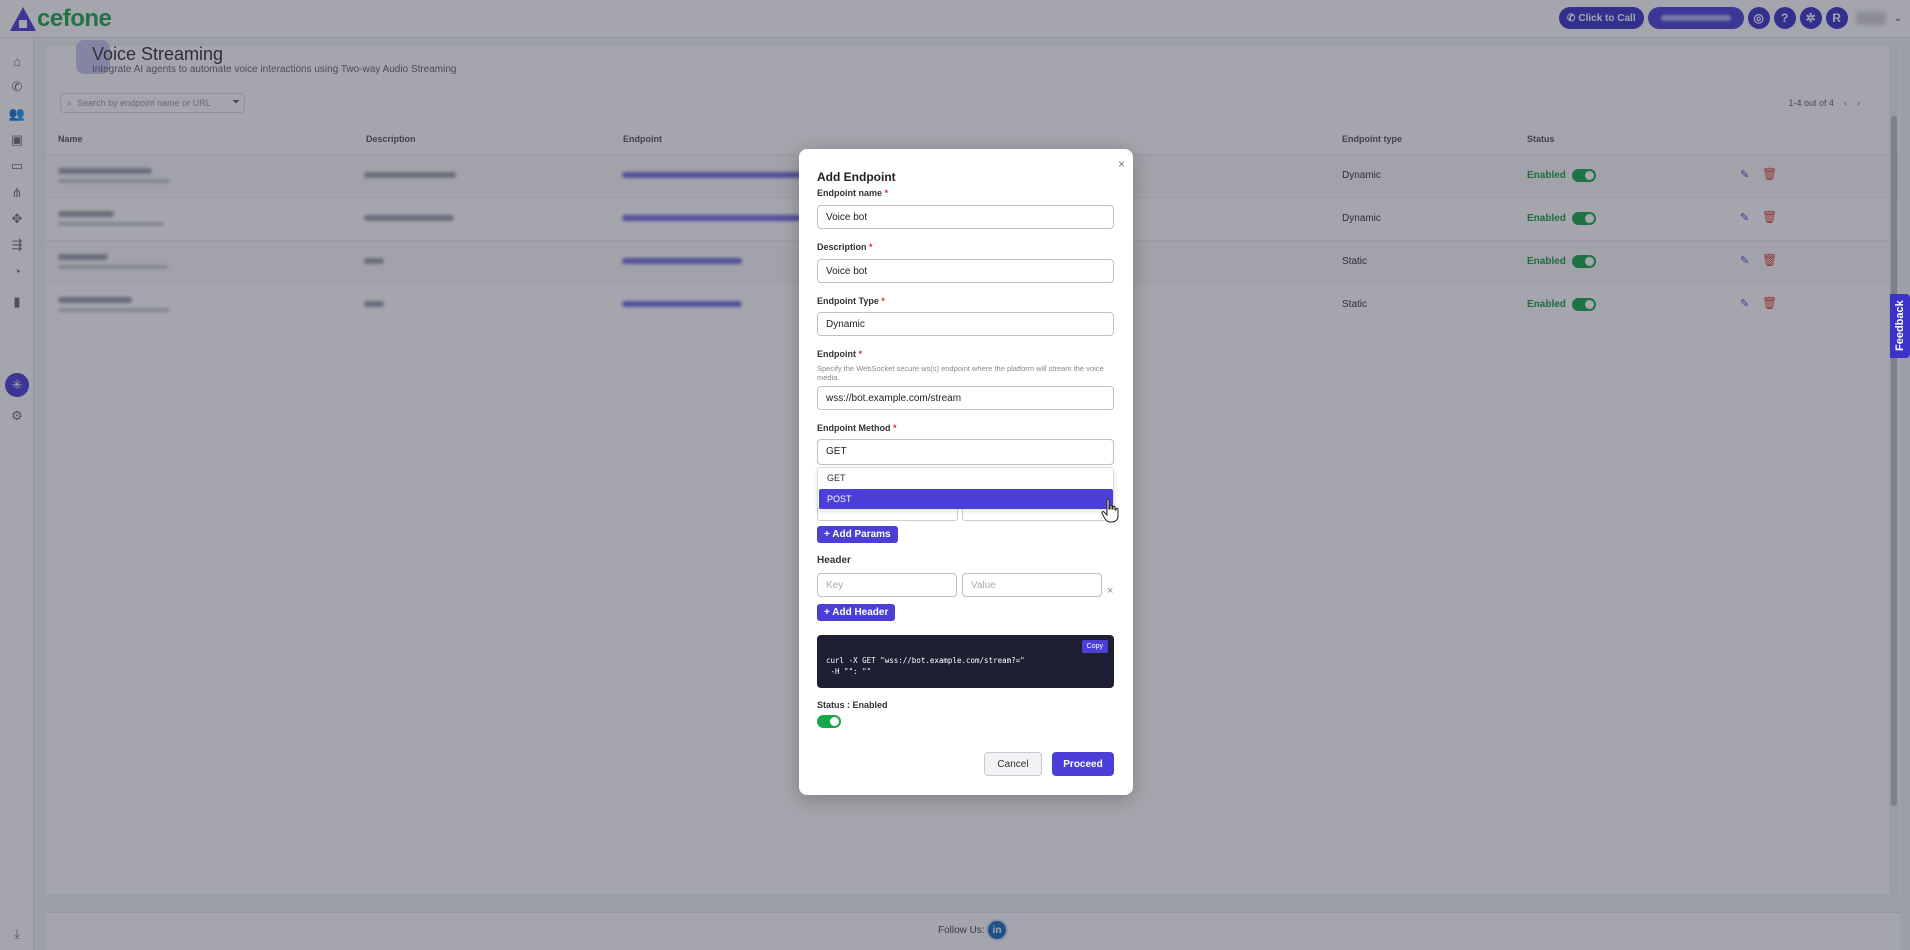 The width and height of the screenshot is (1910, 950). Describe the element at coordinates (856, 177) in the screenshot. I see `modal-title: Add Endpoint` at that location.